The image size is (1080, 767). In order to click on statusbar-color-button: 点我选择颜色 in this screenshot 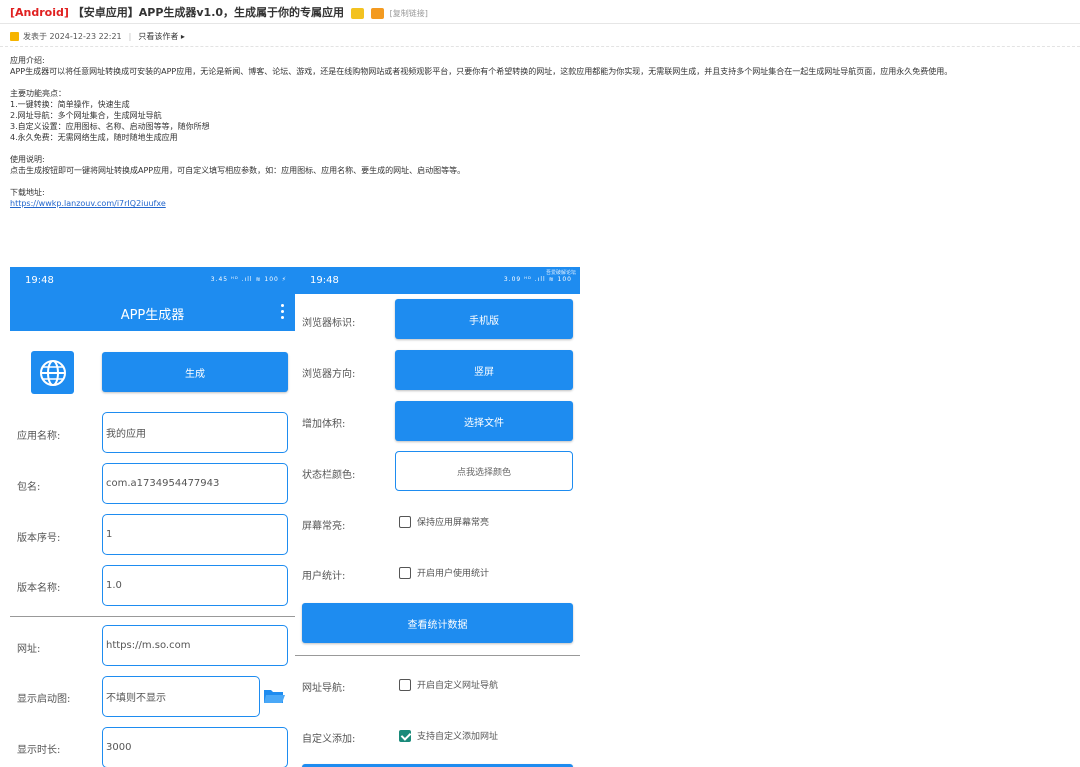, I will do `click(484, 471)`.